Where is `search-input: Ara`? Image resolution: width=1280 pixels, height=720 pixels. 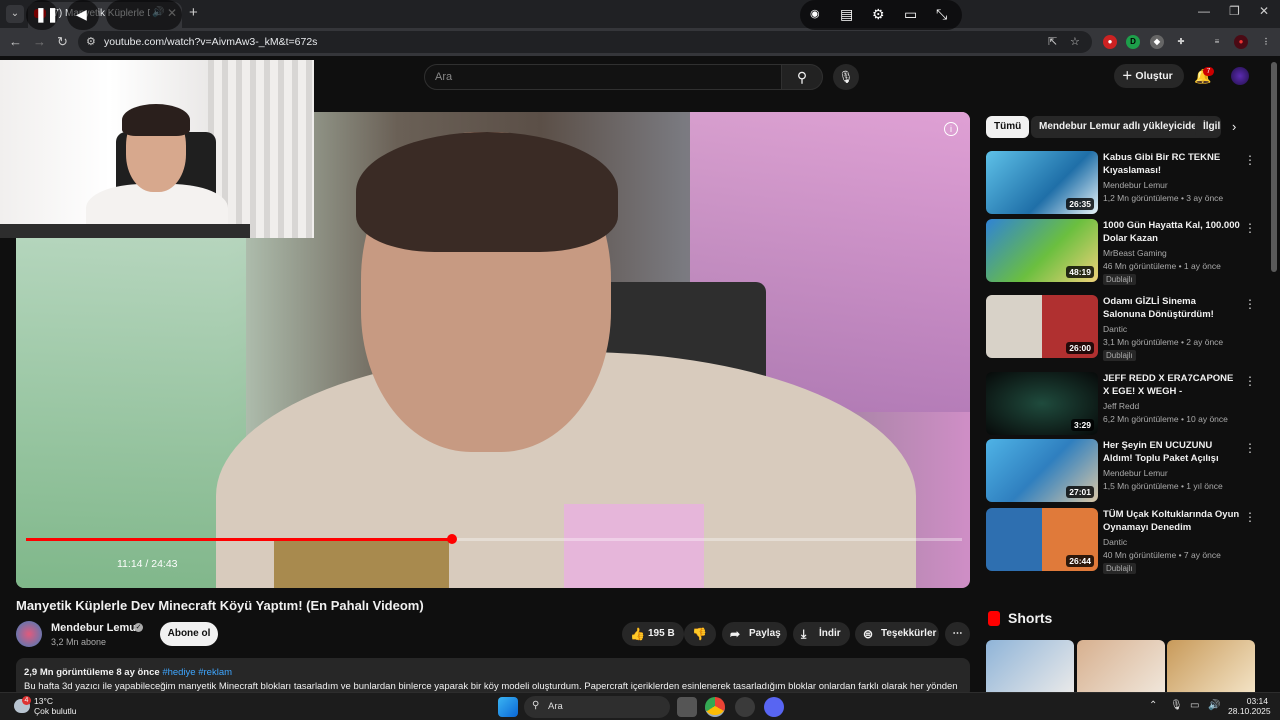
search-input: Ara is located at coordinates (603, 77).